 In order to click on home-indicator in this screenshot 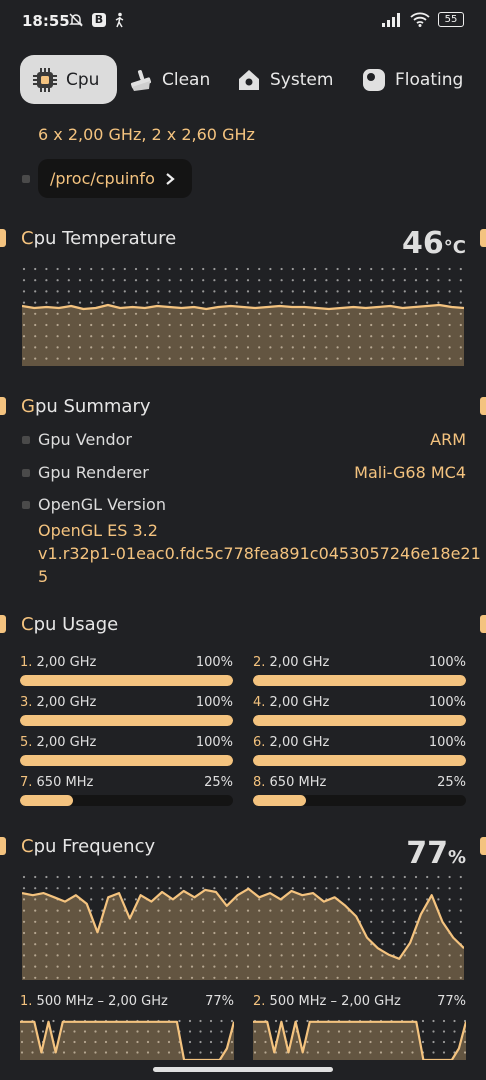, I will do `click(243, 1069)`.